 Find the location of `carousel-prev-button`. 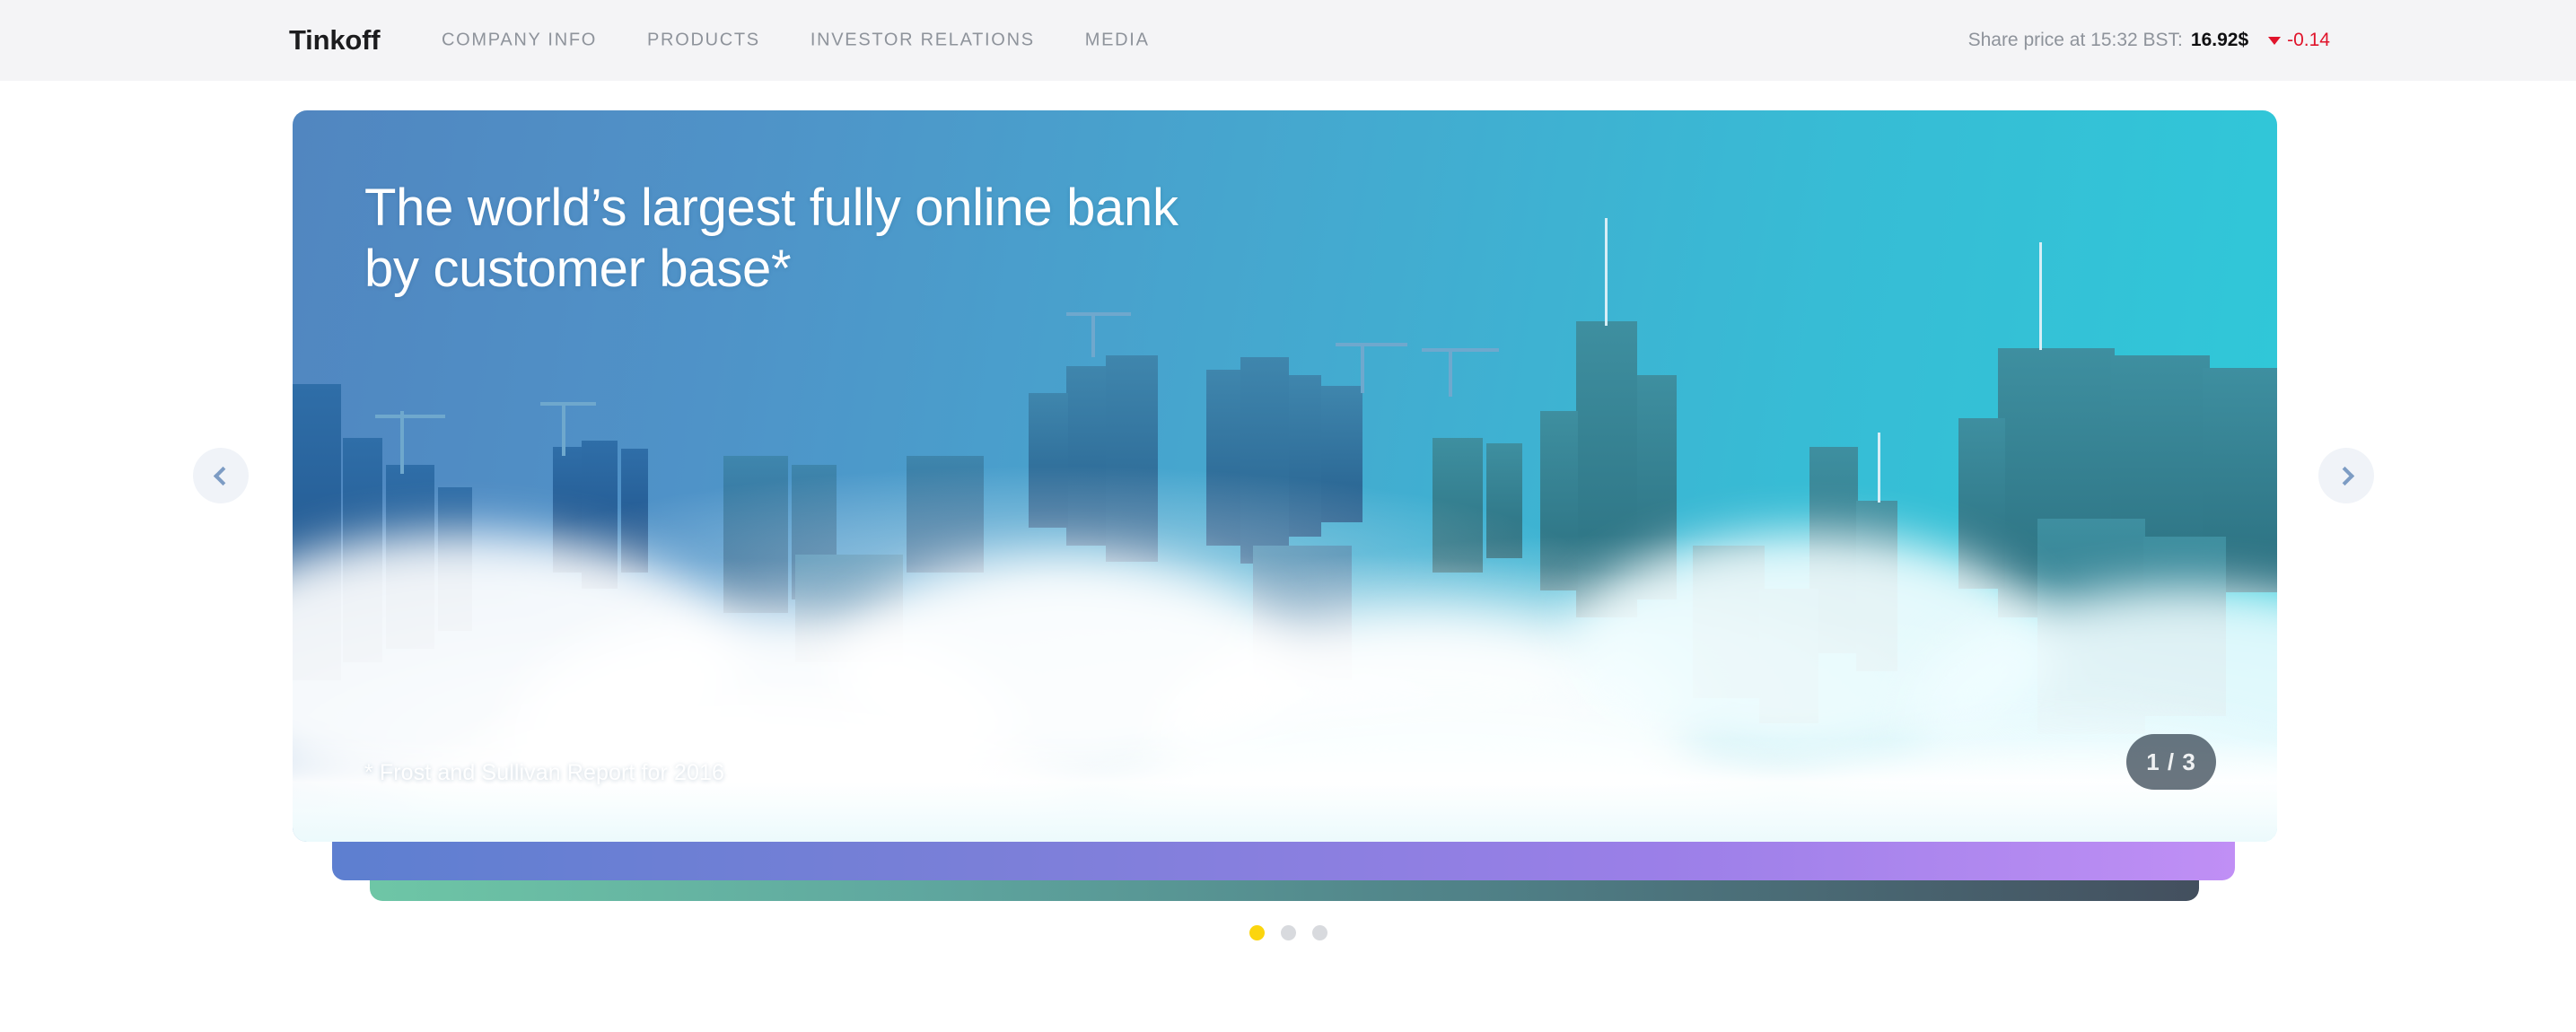

carousel-prev-button is located at coordinates (221, 475).